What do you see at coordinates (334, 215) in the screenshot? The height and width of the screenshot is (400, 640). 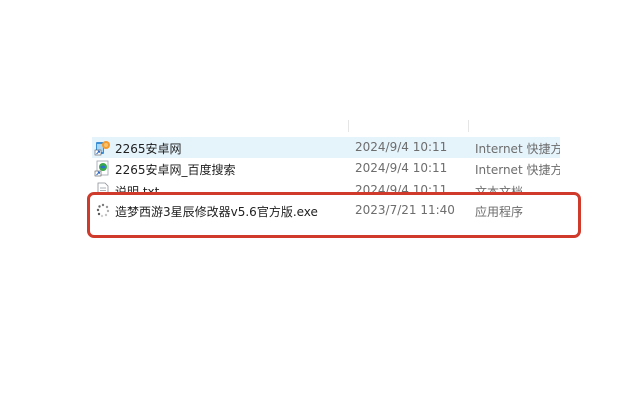 I see `highlight-annotation` at bounding box center [334, 215].